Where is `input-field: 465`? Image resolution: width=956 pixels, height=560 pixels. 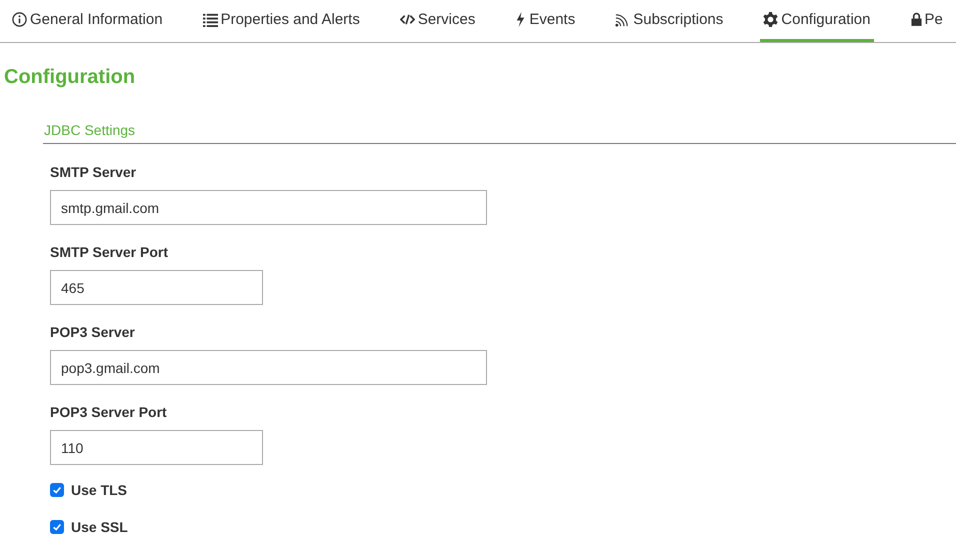 input-field: 465 is located at coordinates (156, 287).